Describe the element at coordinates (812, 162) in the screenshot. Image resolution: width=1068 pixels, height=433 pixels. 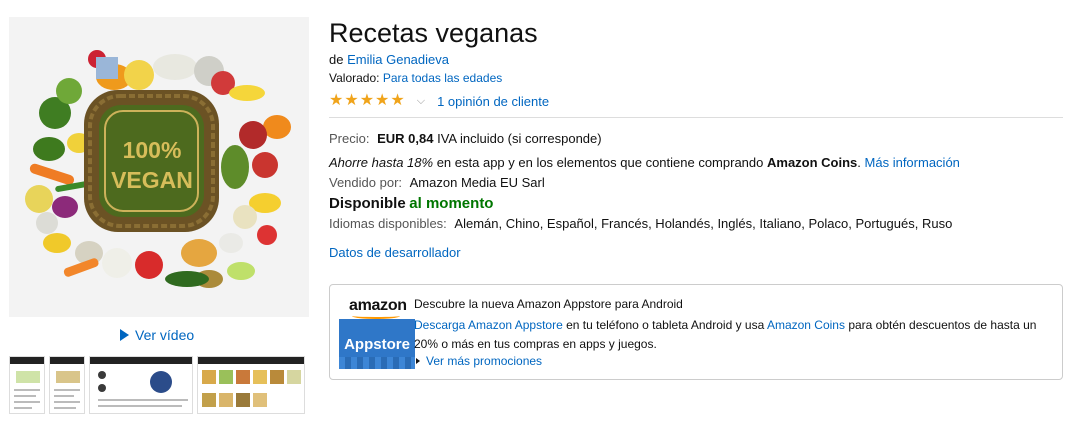
I see `coins-brand: Amazon Coins` at that location.